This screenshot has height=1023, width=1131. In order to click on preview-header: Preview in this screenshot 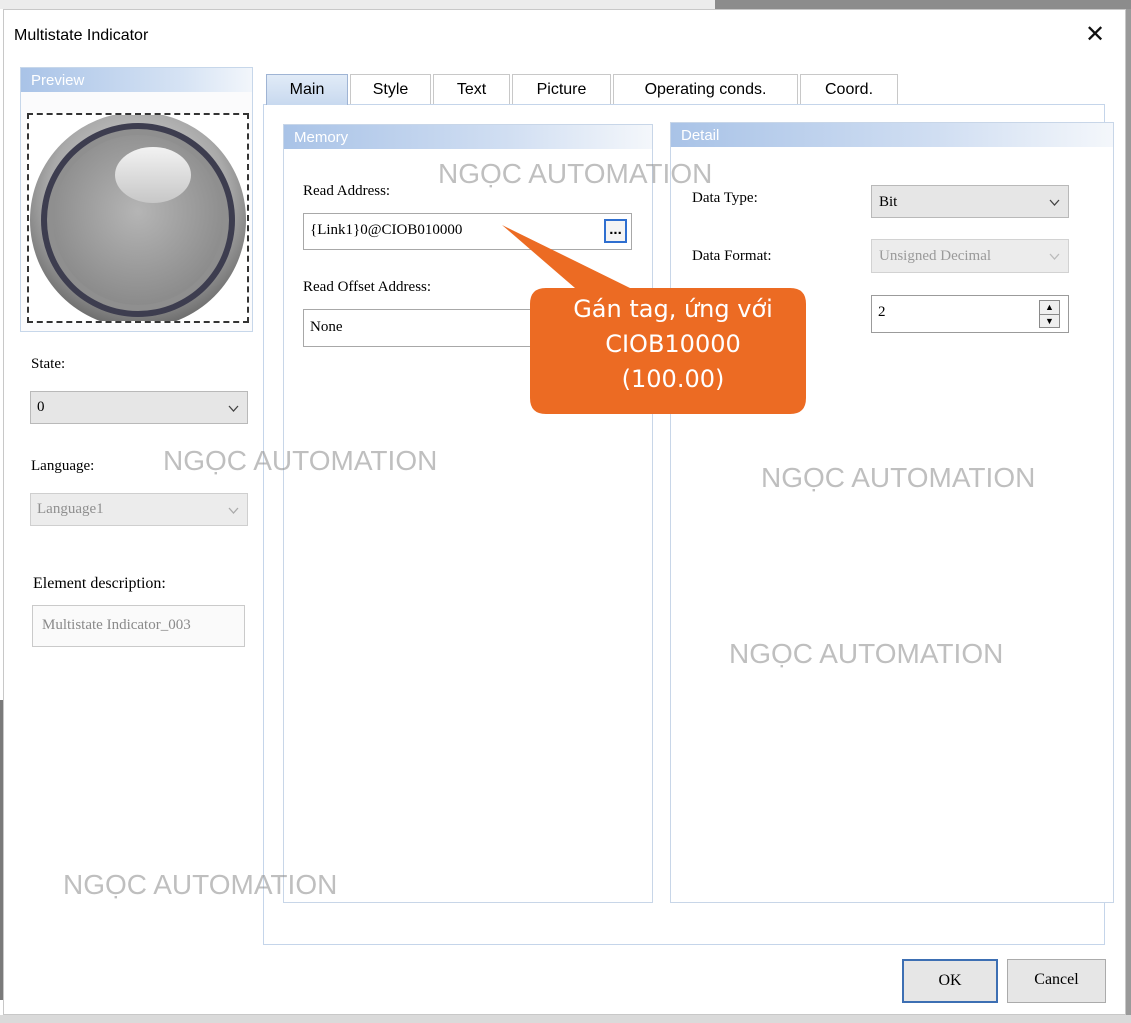, I will do `click(136, 80)`.